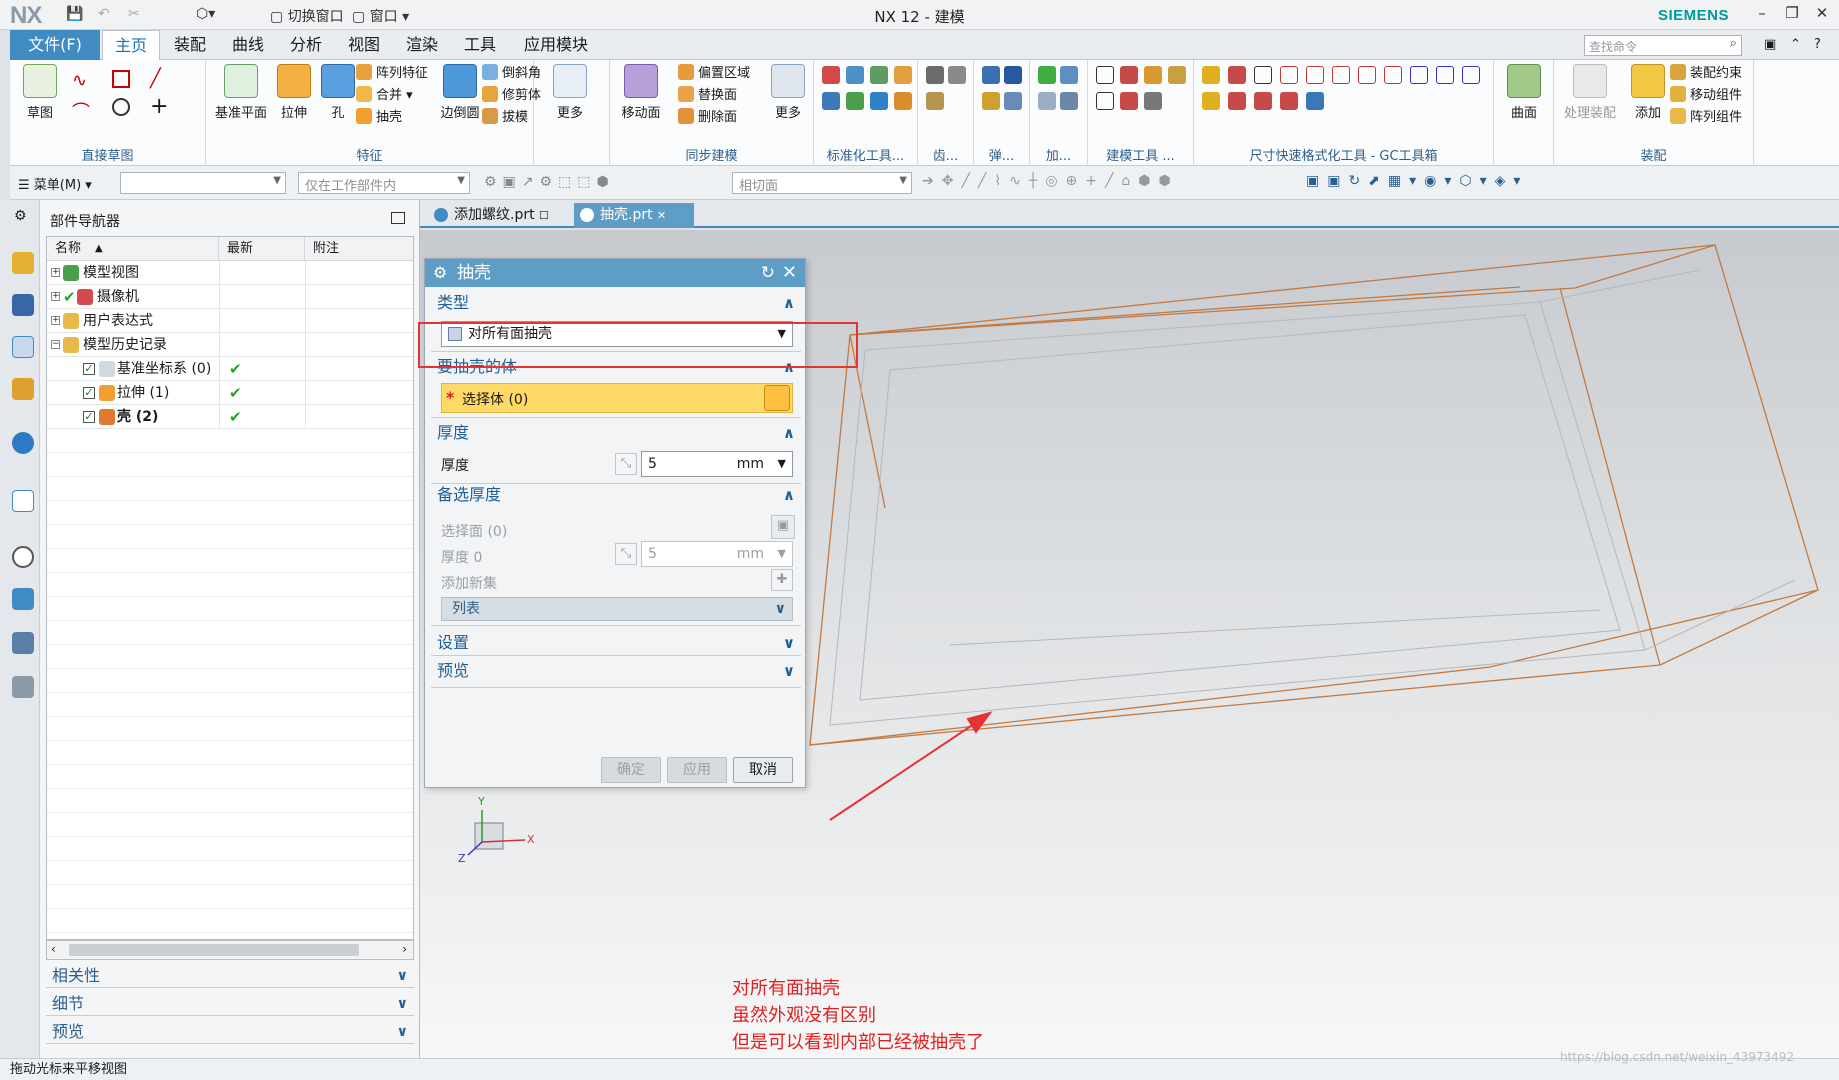 The height and width of the screenshot is (1080, 1839). I want to click on maximize-icon, so click(398, 218).